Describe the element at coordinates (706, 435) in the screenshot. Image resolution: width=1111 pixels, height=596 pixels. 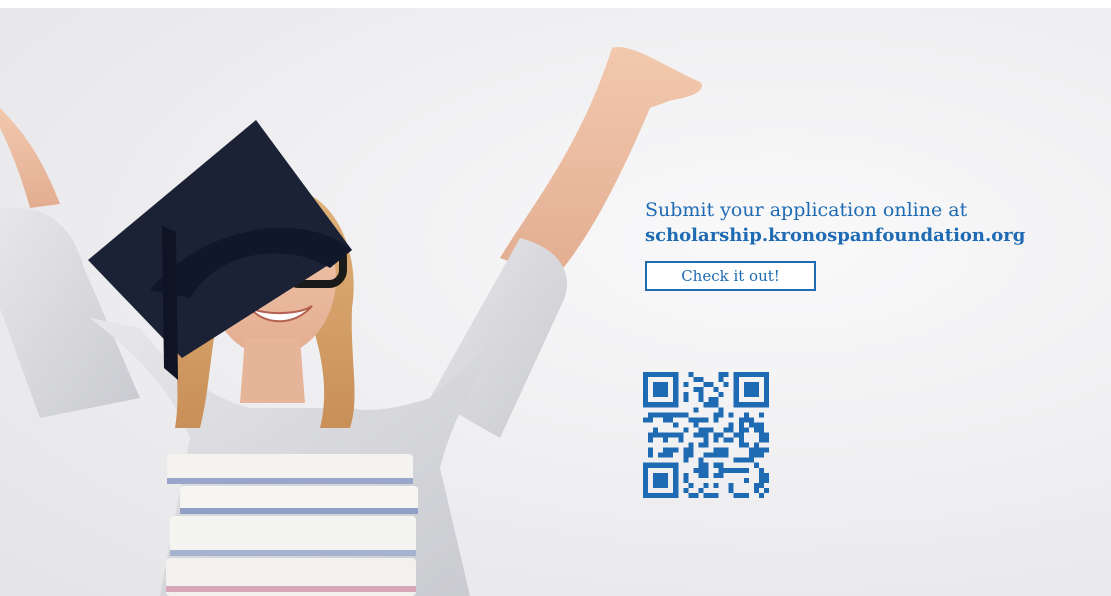
I see `qr-code-icon` at that location.